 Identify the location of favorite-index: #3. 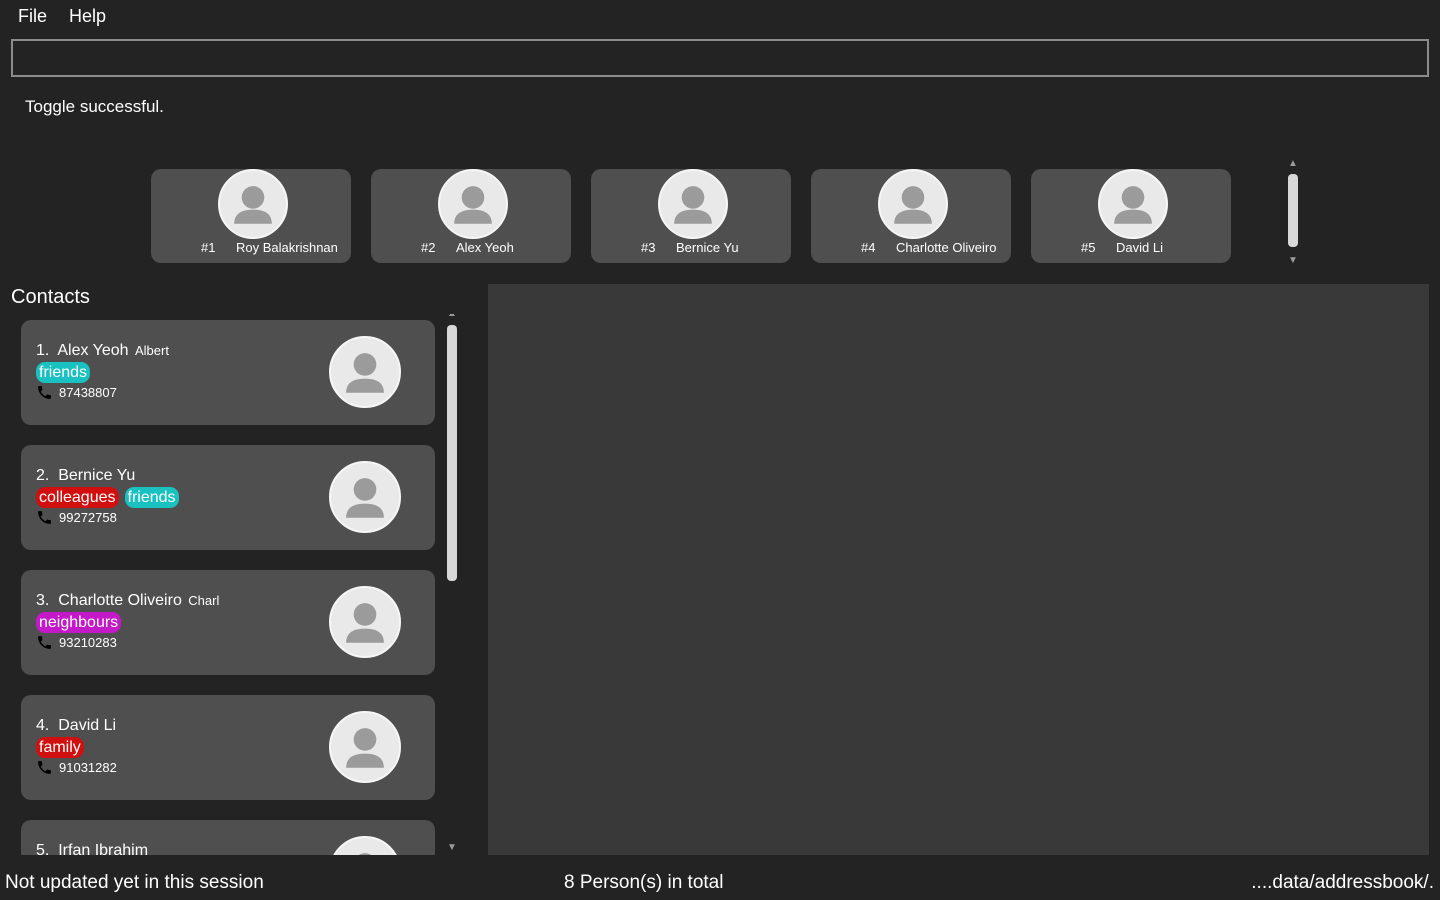
(648, 247).